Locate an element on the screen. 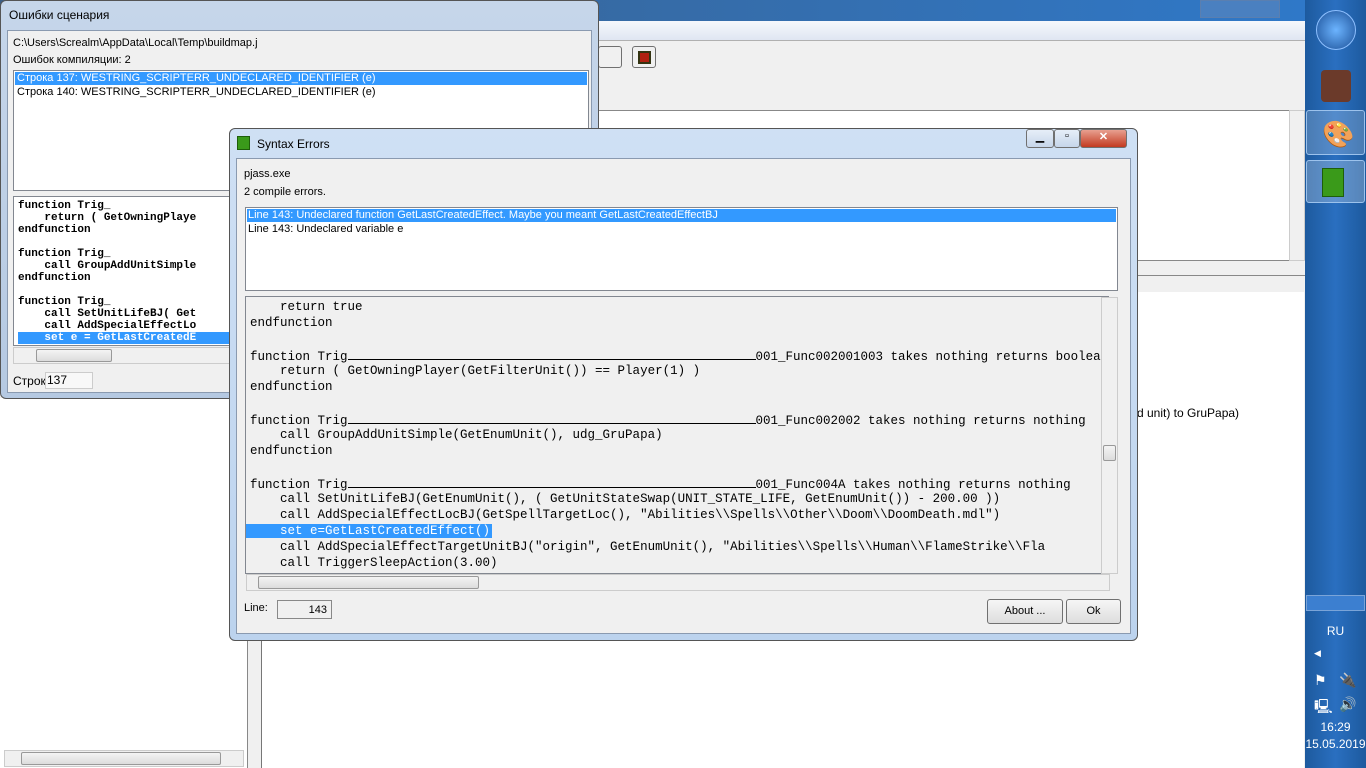 This screenshot has width=1366, height=768. window-controls is located at coordinates (1240, 9).